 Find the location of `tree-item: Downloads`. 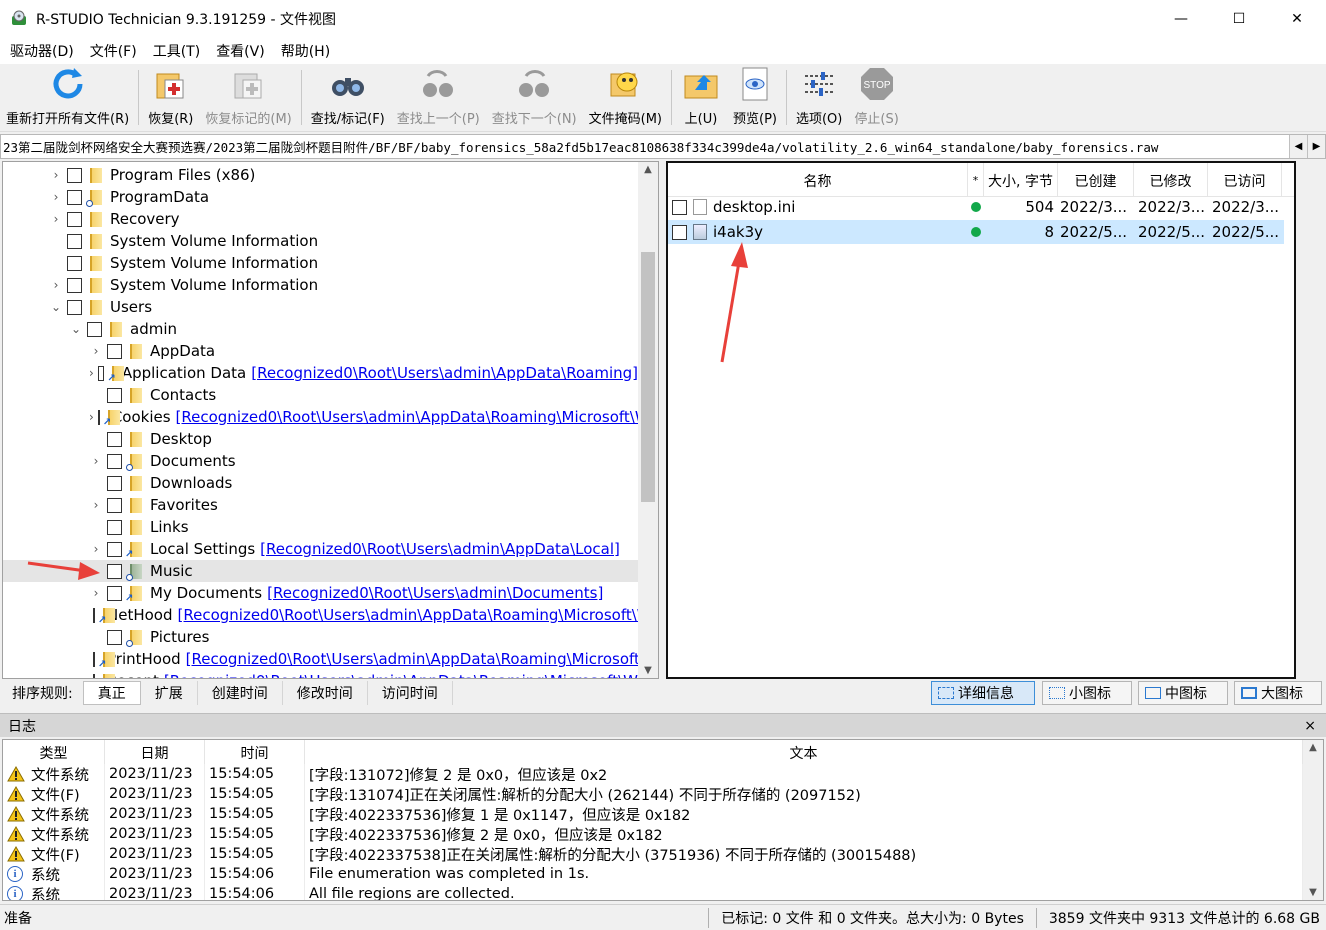

tree-item: Downloads is located at coordinates (320, 483).